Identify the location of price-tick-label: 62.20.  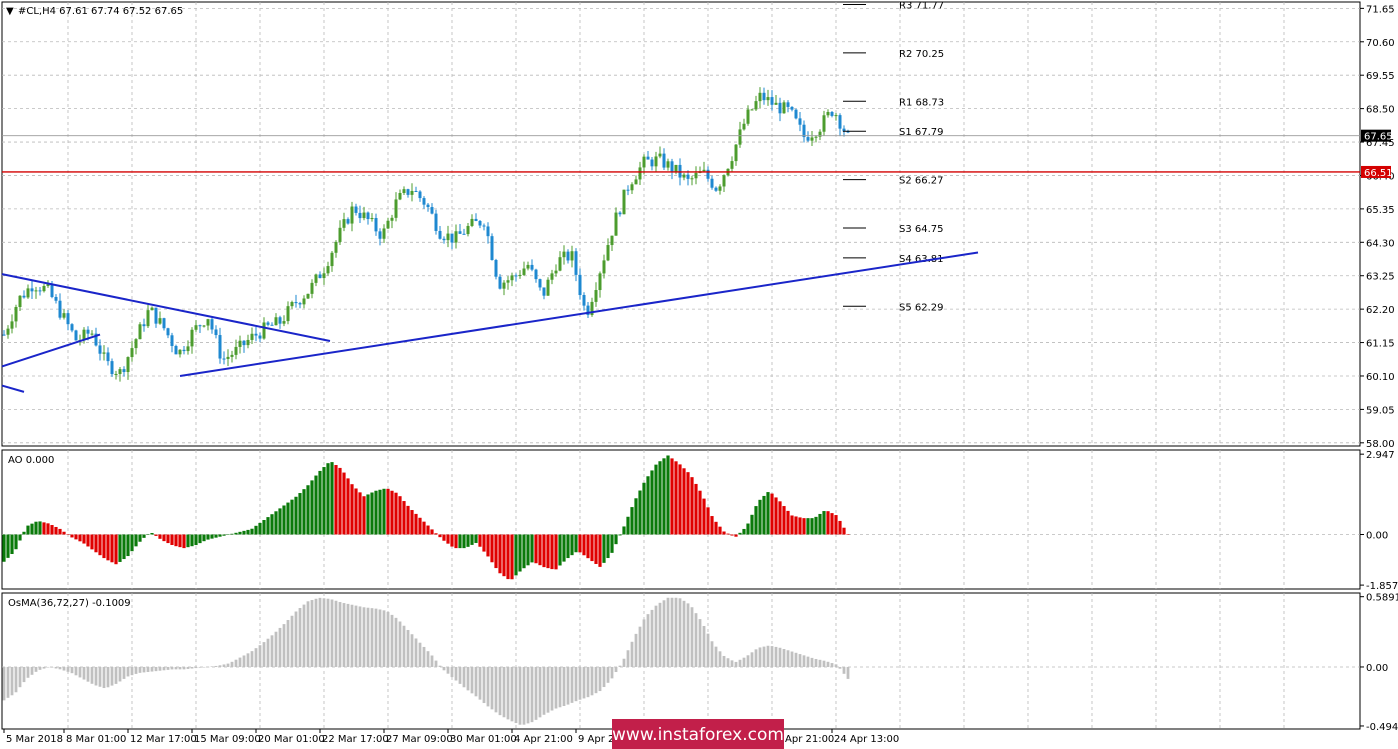
(1380, 310).